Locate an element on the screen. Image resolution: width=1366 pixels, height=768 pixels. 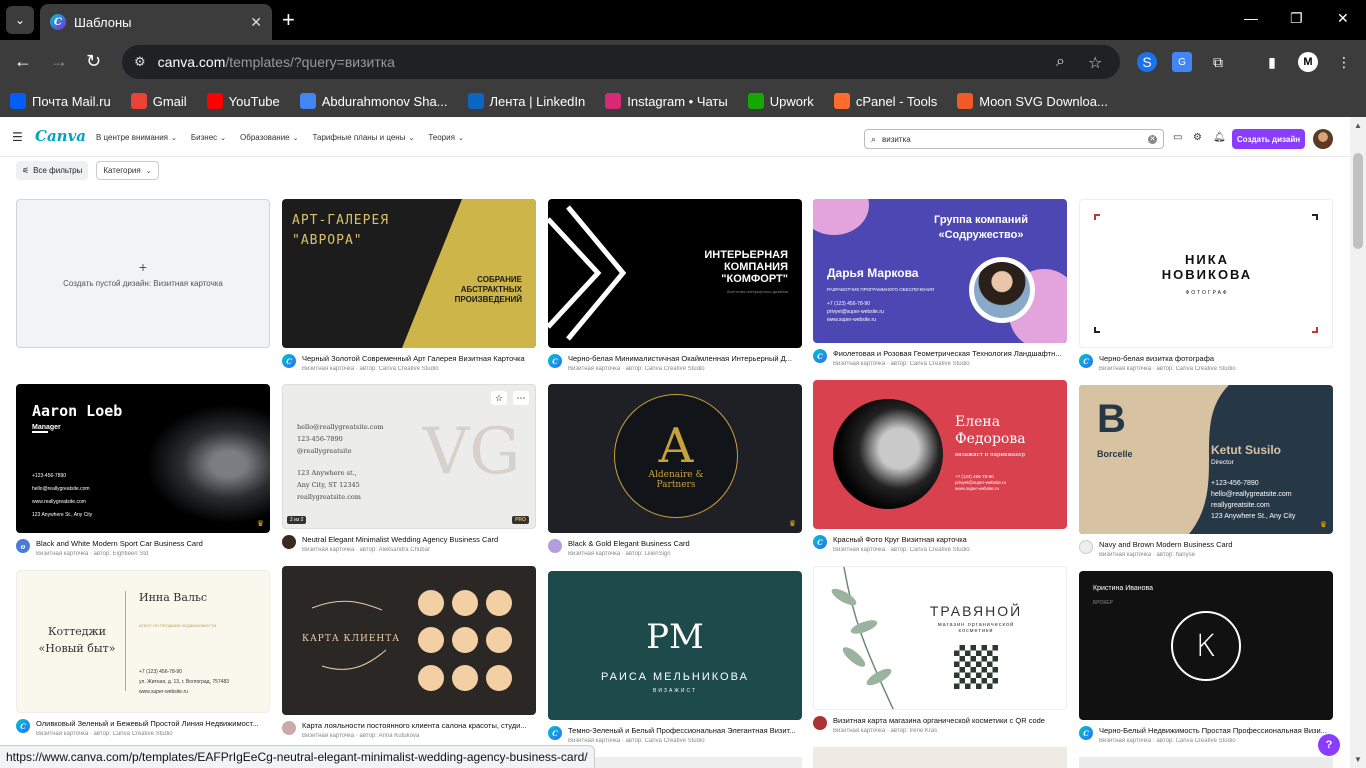
reload-icon: ↻ is located at coordinates (93, 61).